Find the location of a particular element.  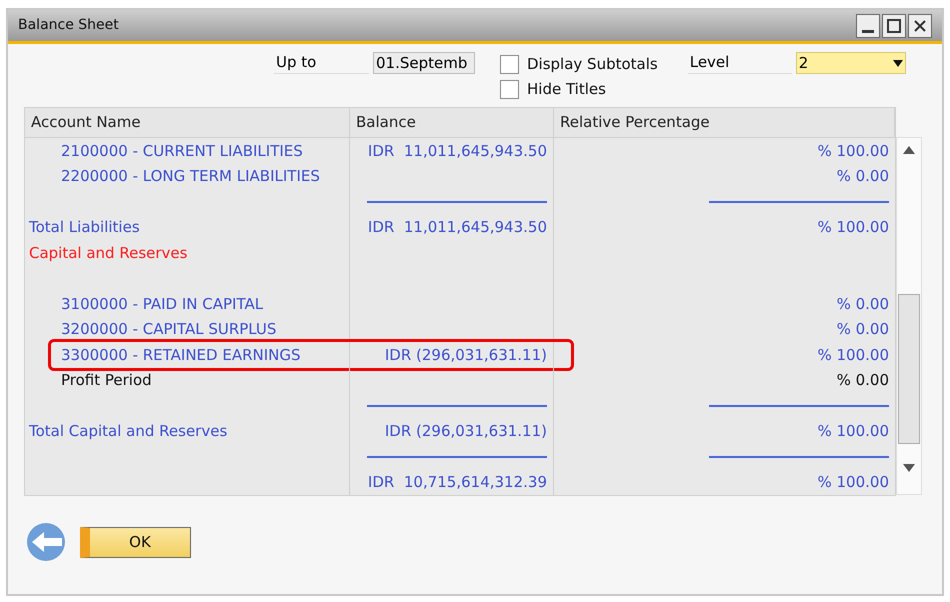

dropdown-caret-icon is located at coordinates (897, 63).